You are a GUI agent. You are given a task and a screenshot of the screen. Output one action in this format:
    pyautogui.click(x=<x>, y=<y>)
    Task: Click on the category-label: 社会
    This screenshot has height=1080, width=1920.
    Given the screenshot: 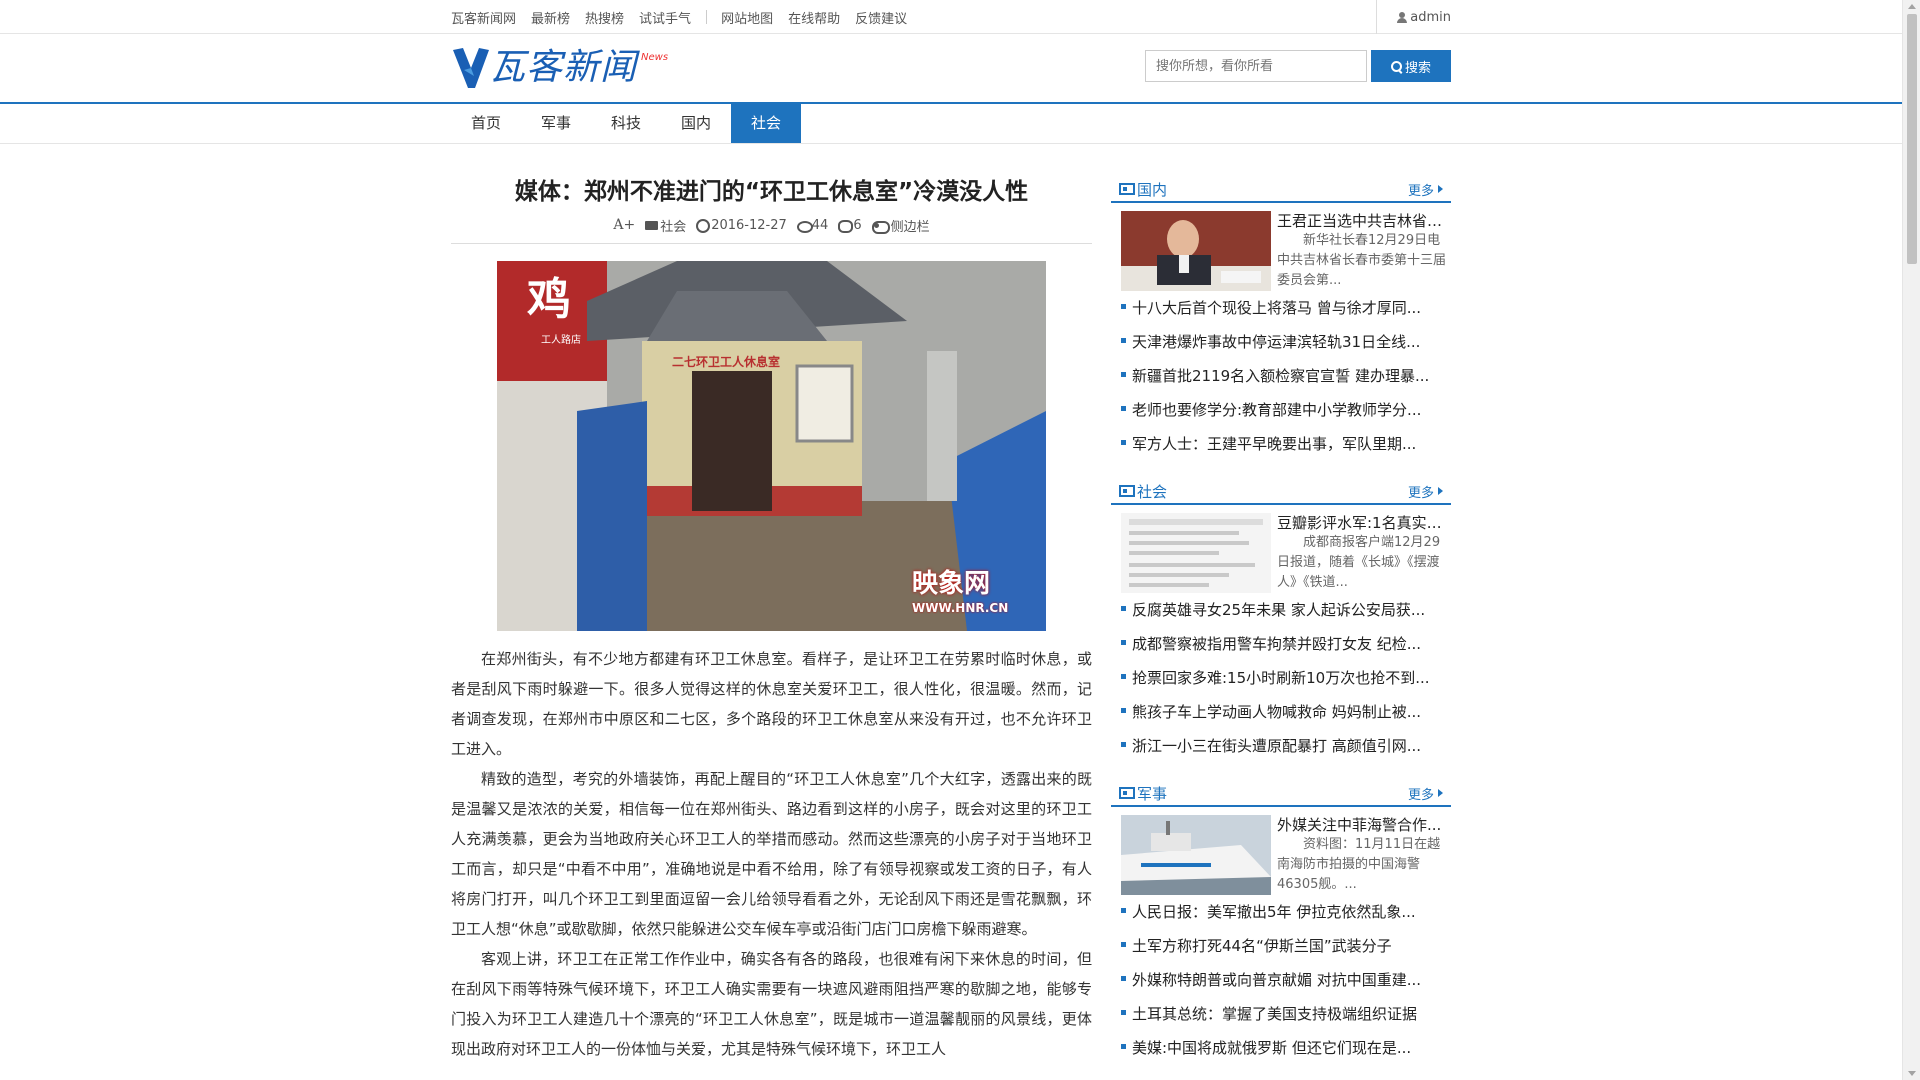 What is the action you would take?
    pyautogui.click(x=673, y=227)
    